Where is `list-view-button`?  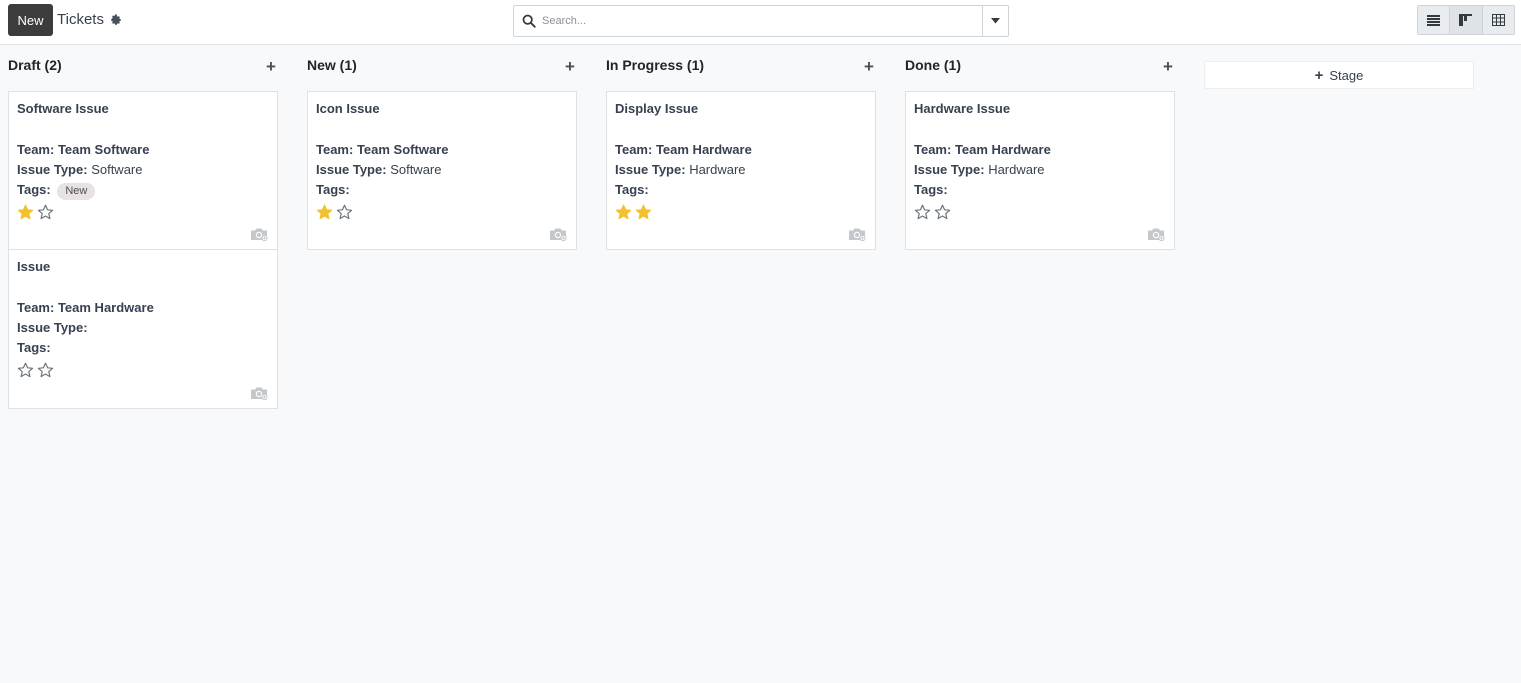 list-view-button is located at coordinates (1434, 20).